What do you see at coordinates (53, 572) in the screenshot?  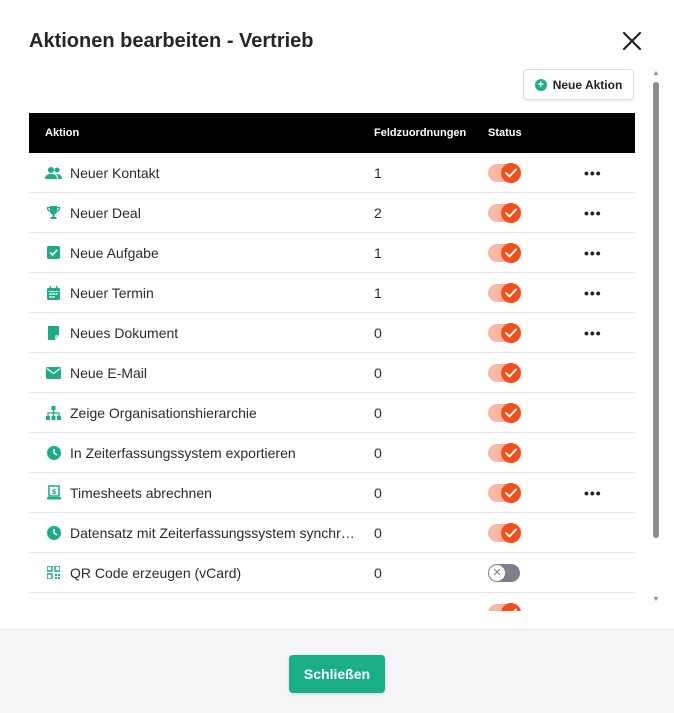 I see `qr-code-icon` at bounding box center [53, 572].